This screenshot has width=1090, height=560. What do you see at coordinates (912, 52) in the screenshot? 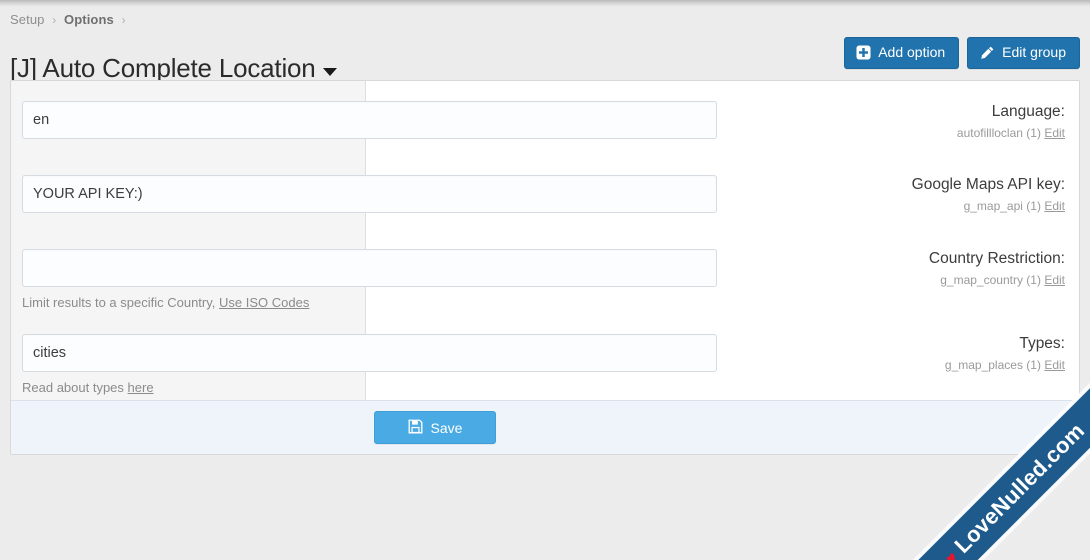
I see `add-option-label: Add option` at bounding box center [912, 52].